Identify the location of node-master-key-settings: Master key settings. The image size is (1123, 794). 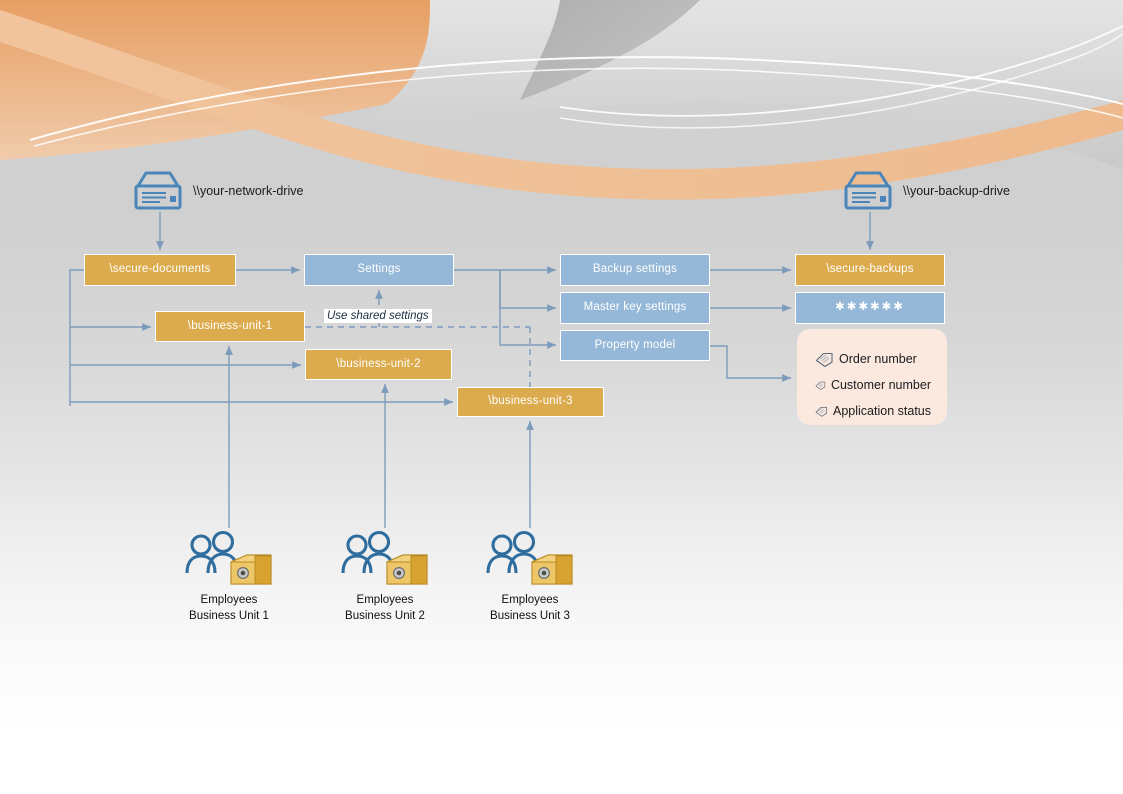
(635, 308).